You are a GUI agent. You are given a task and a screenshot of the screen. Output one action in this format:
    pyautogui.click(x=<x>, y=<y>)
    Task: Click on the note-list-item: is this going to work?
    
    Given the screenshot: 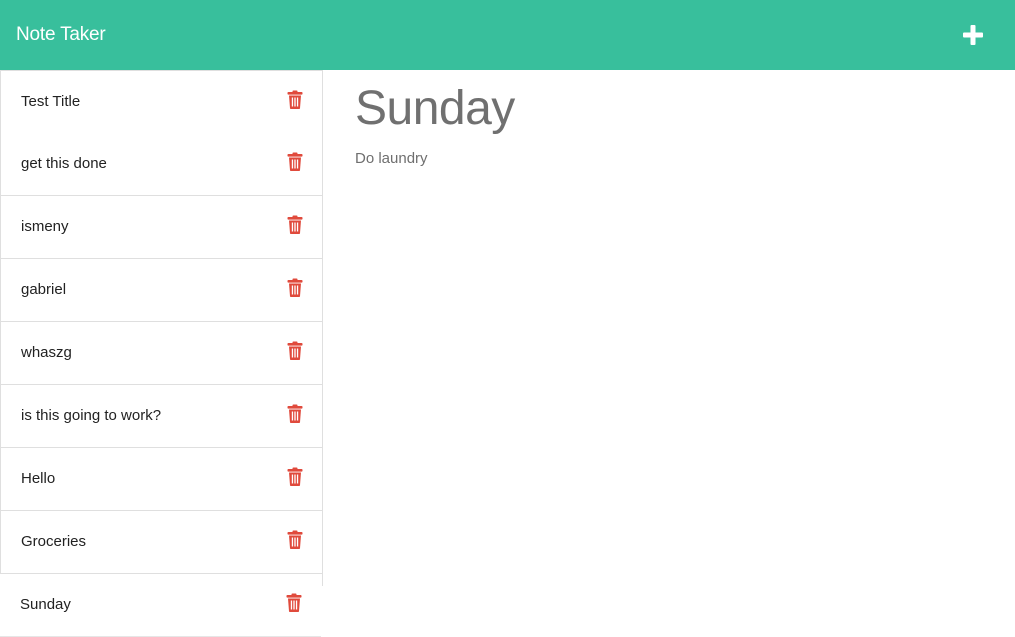 What is the action you would take?
    pyautogui.click(x=161, y=416)
    